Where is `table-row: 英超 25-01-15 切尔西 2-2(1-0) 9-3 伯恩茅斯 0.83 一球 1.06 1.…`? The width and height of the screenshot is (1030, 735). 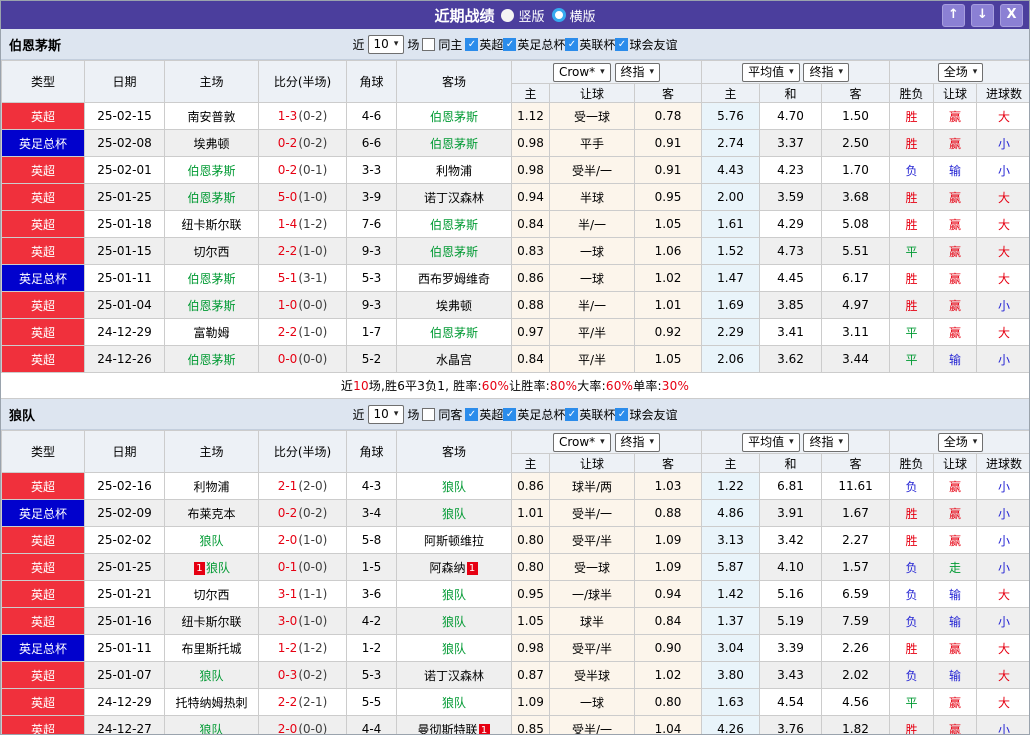 table-row: 英超 25-01-15 切尔西 2-2(1-0) 9-3 伯恩茅斯 0.83 一球 1.06 1.… is located at coordinates (515, 251).